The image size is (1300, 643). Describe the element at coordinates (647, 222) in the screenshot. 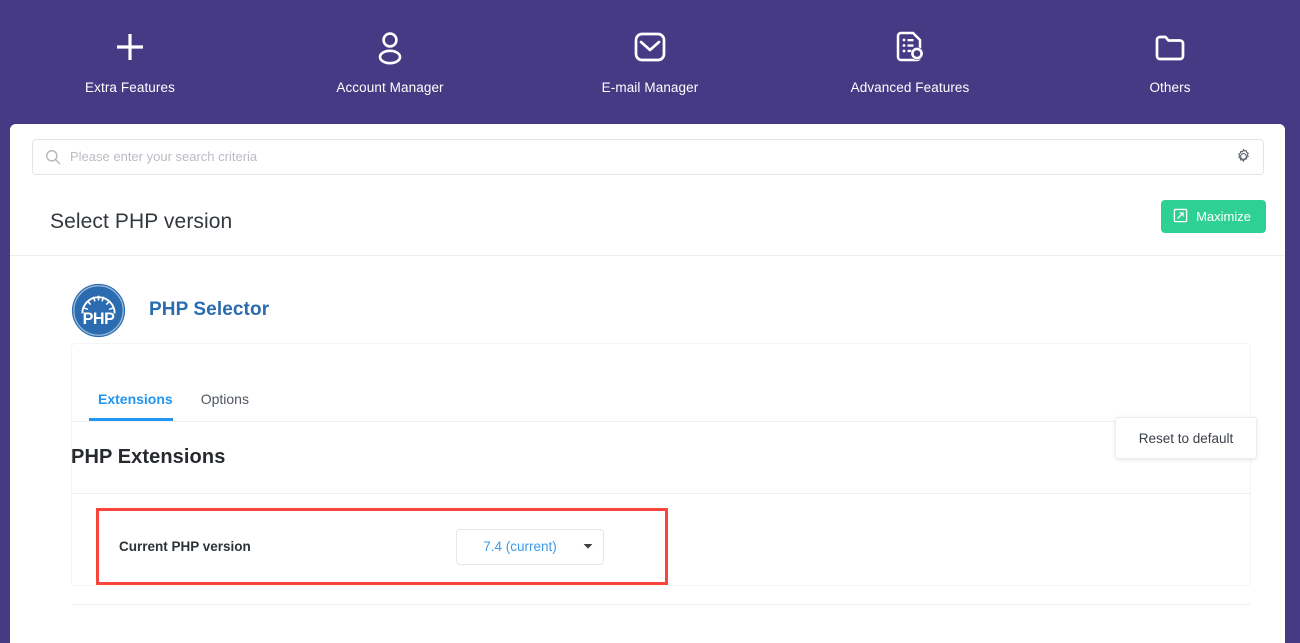

I see `title-row: Select PHP version Maximize` at that location.